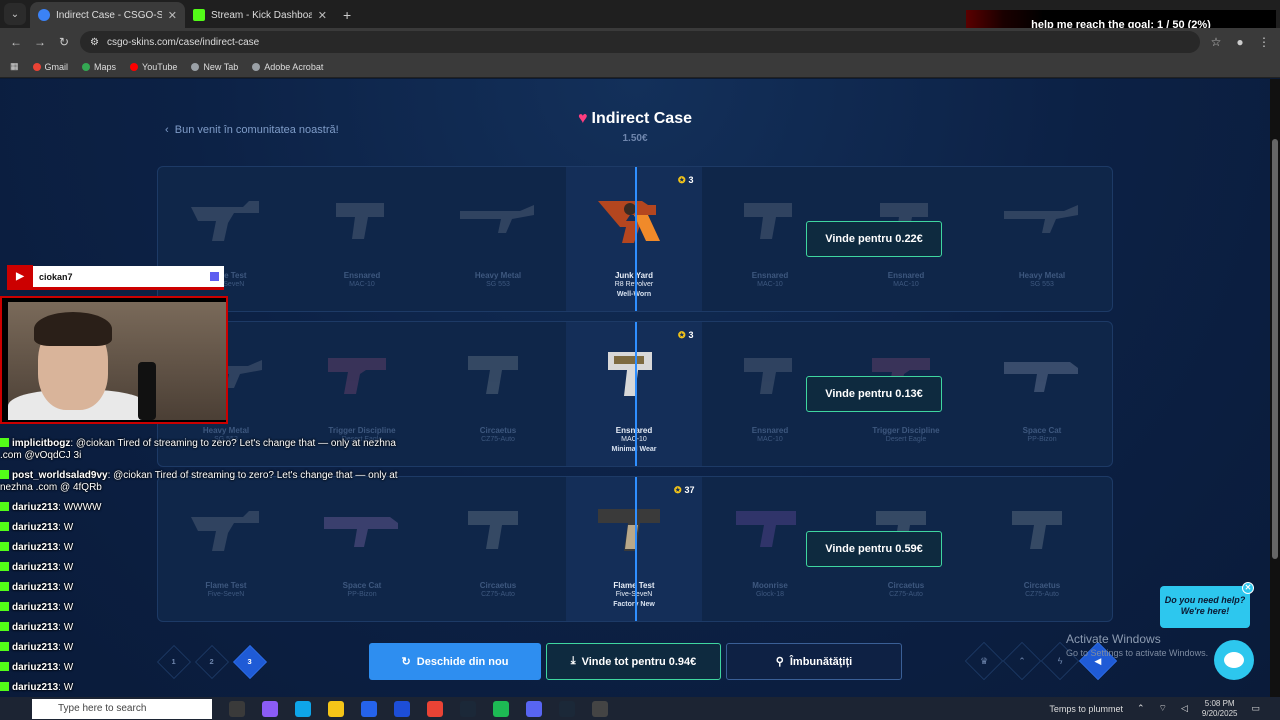 The height and width of the screenshot is (720, 1280). Describe the element at coordinates (40, 42) in the screenshot. I see `forward-arrow-icon: →` at that location.